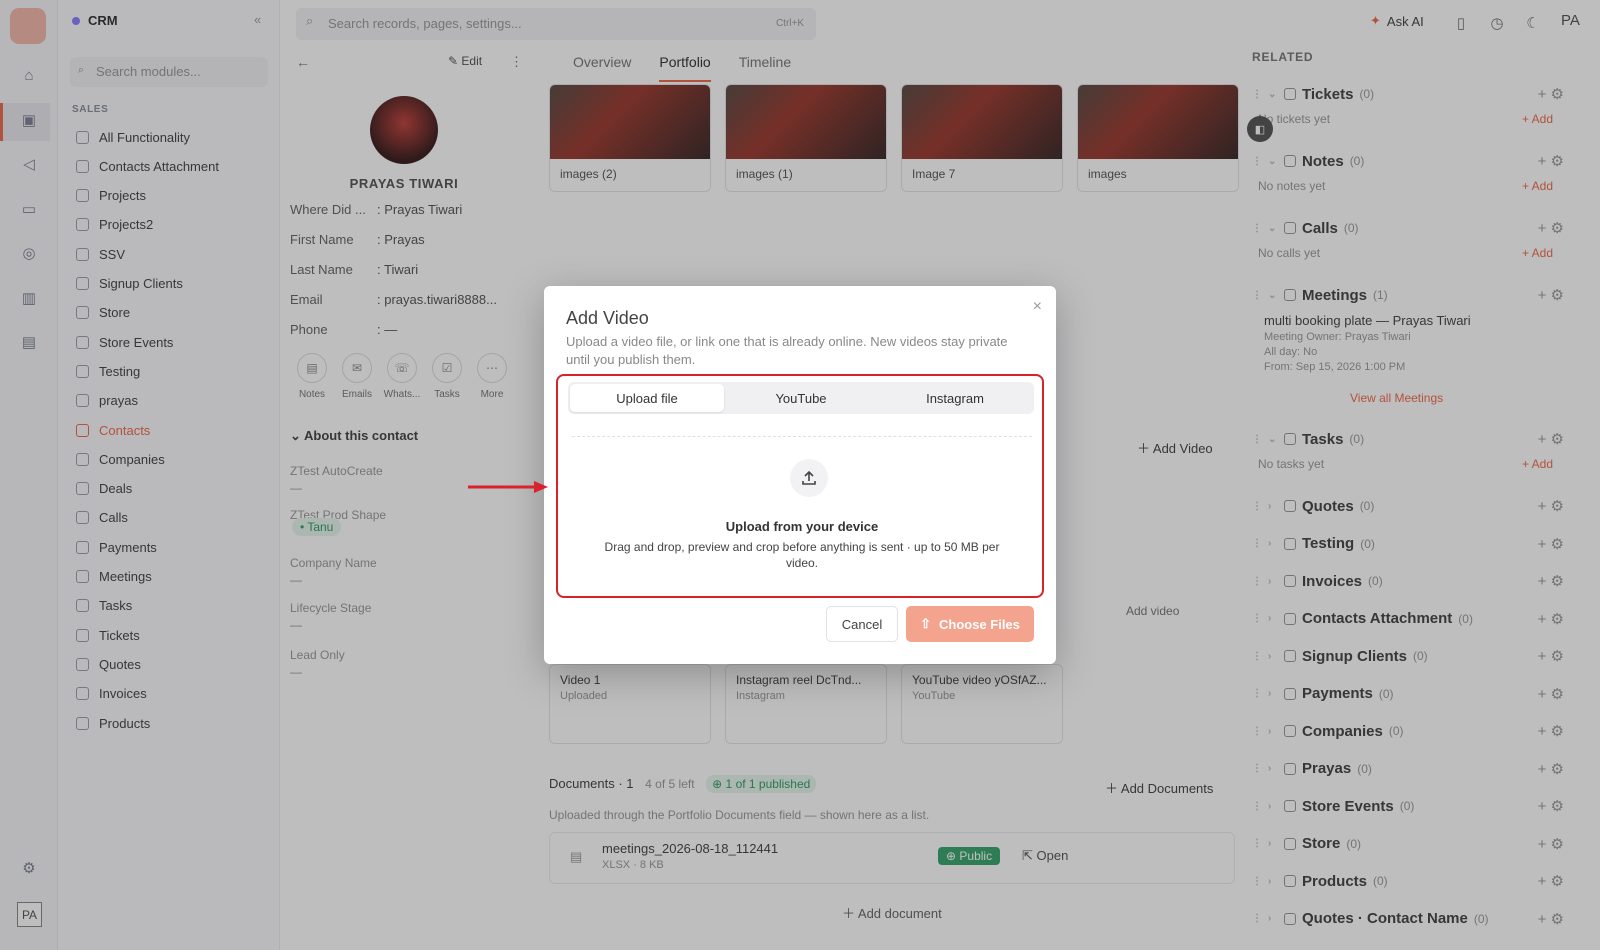 This screenshot has width=1600, height=950. I want to click on tab-youtube: YouTube, so click(801, 398).